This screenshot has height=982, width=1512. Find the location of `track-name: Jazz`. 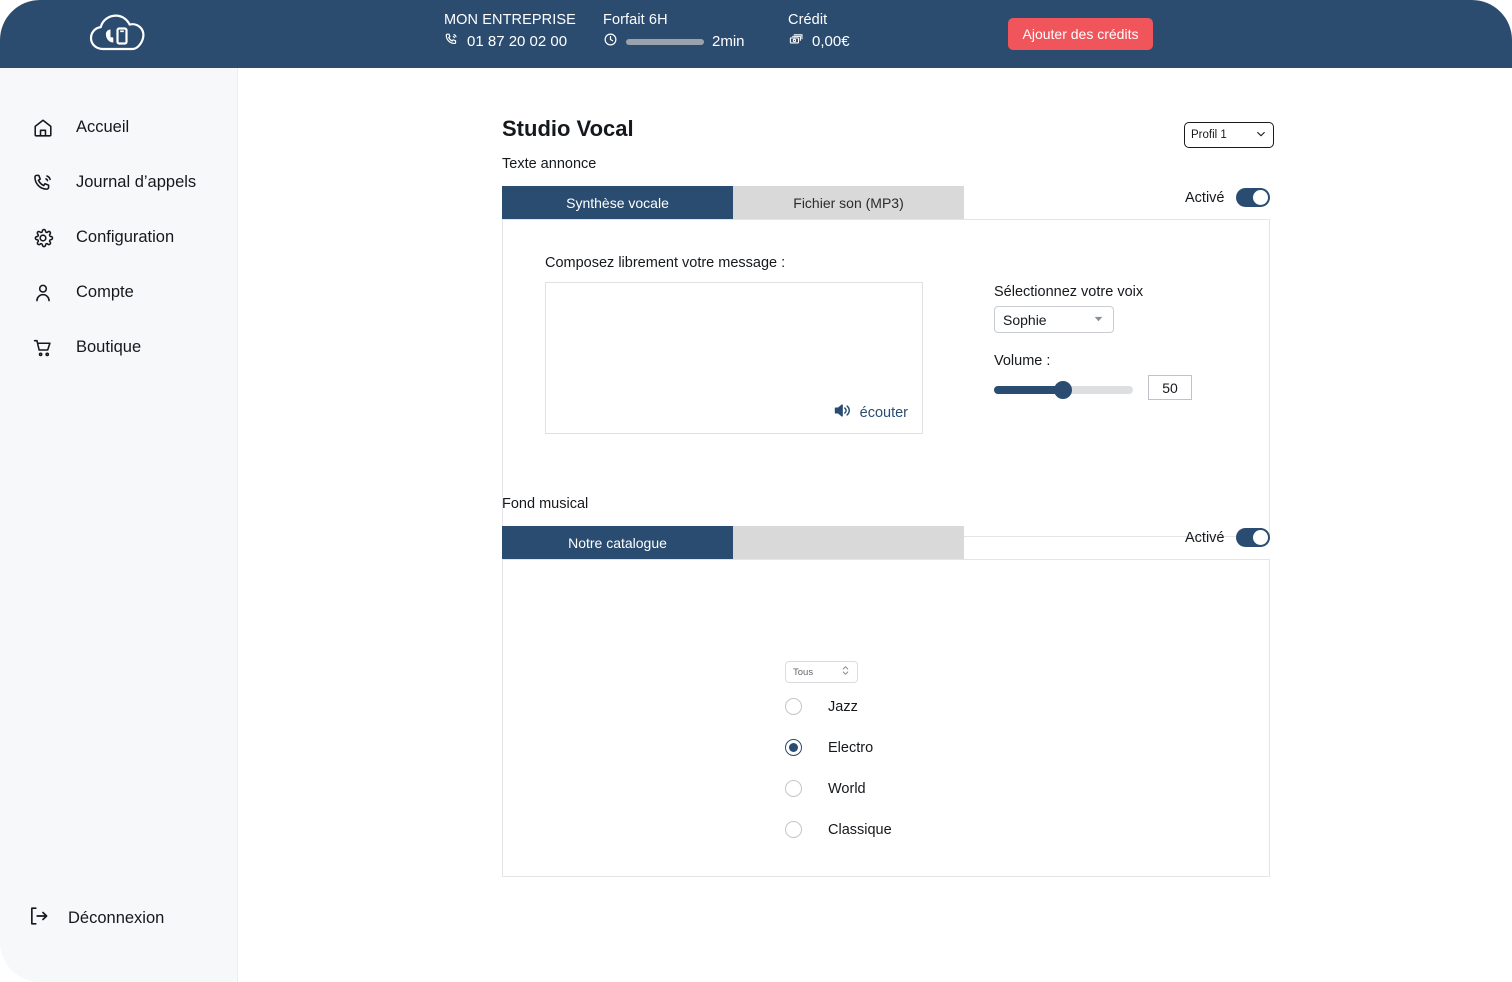

track-name: Jazz is located at coordinates (843, 706).